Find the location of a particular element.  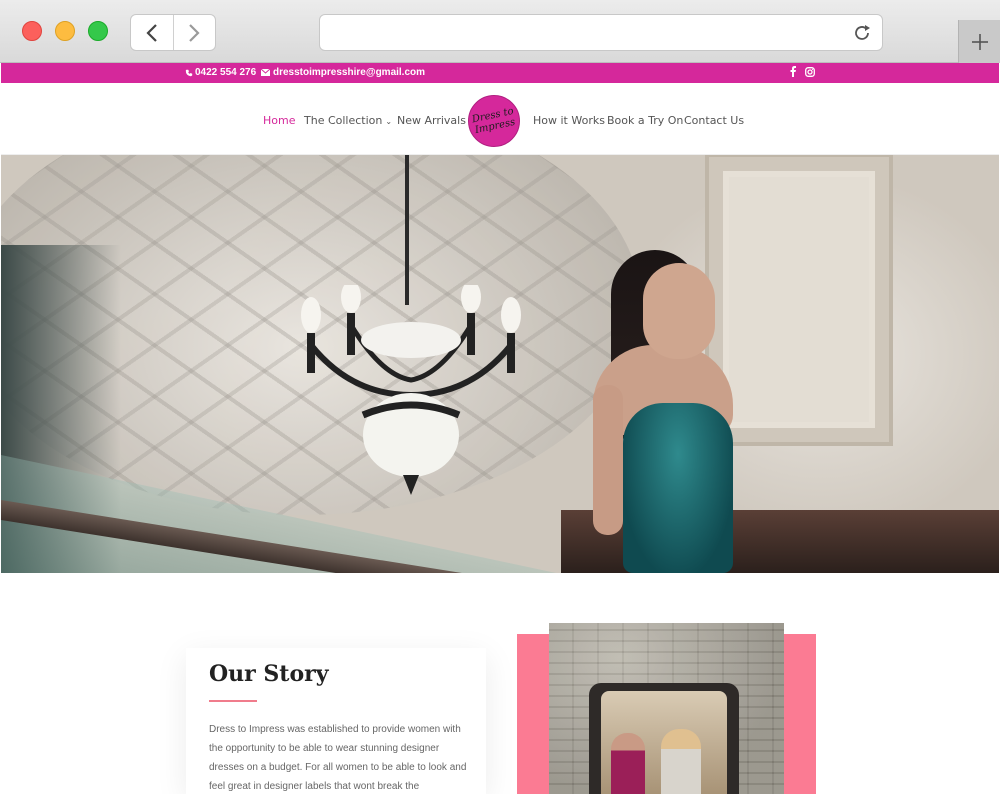

forward-button is located at coordinates (194, 32).